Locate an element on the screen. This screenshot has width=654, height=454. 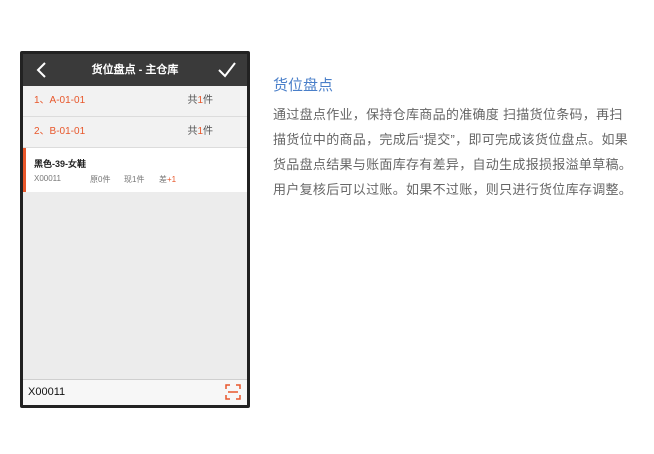
item-row: 黑色-39-女鞋 X00011 原0件 现1件 差+1 is located at coordinates (135, 170).